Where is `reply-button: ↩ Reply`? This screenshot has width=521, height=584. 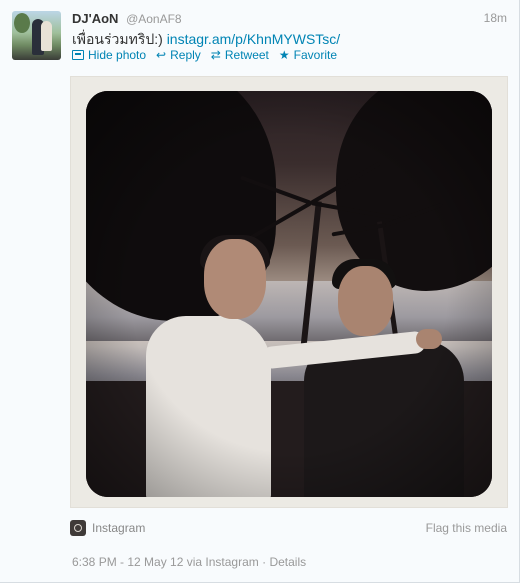 reply-button: ↩ Reply is located at coordinates (178, 55).